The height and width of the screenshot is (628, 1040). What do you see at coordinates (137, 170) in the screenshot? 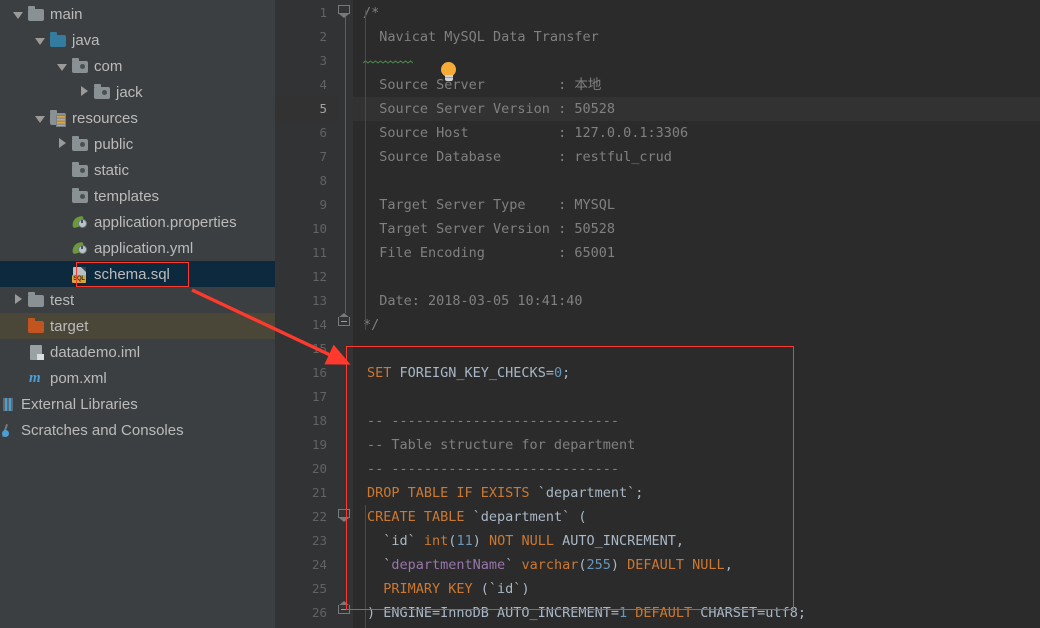
I see `sidebar-item-static: static` at bounding box center [137, 170].